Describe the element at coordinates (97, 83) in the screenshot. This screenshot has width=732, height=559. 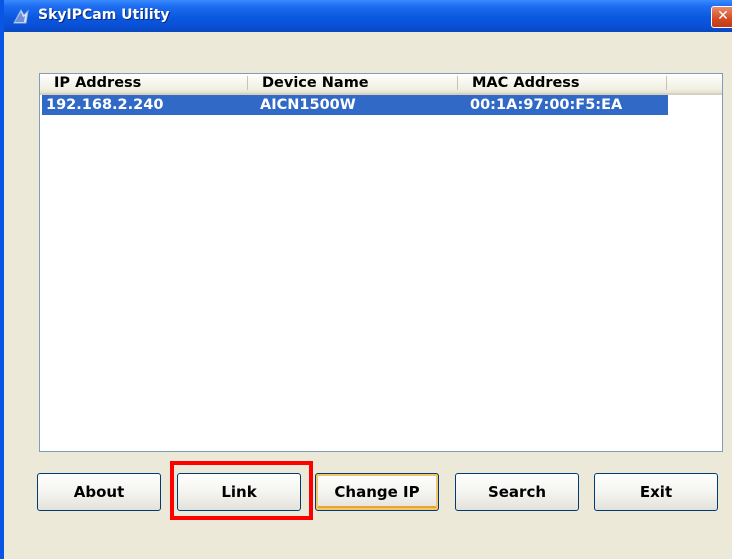
I see `column-header-ip-address: IP Address` at that location.